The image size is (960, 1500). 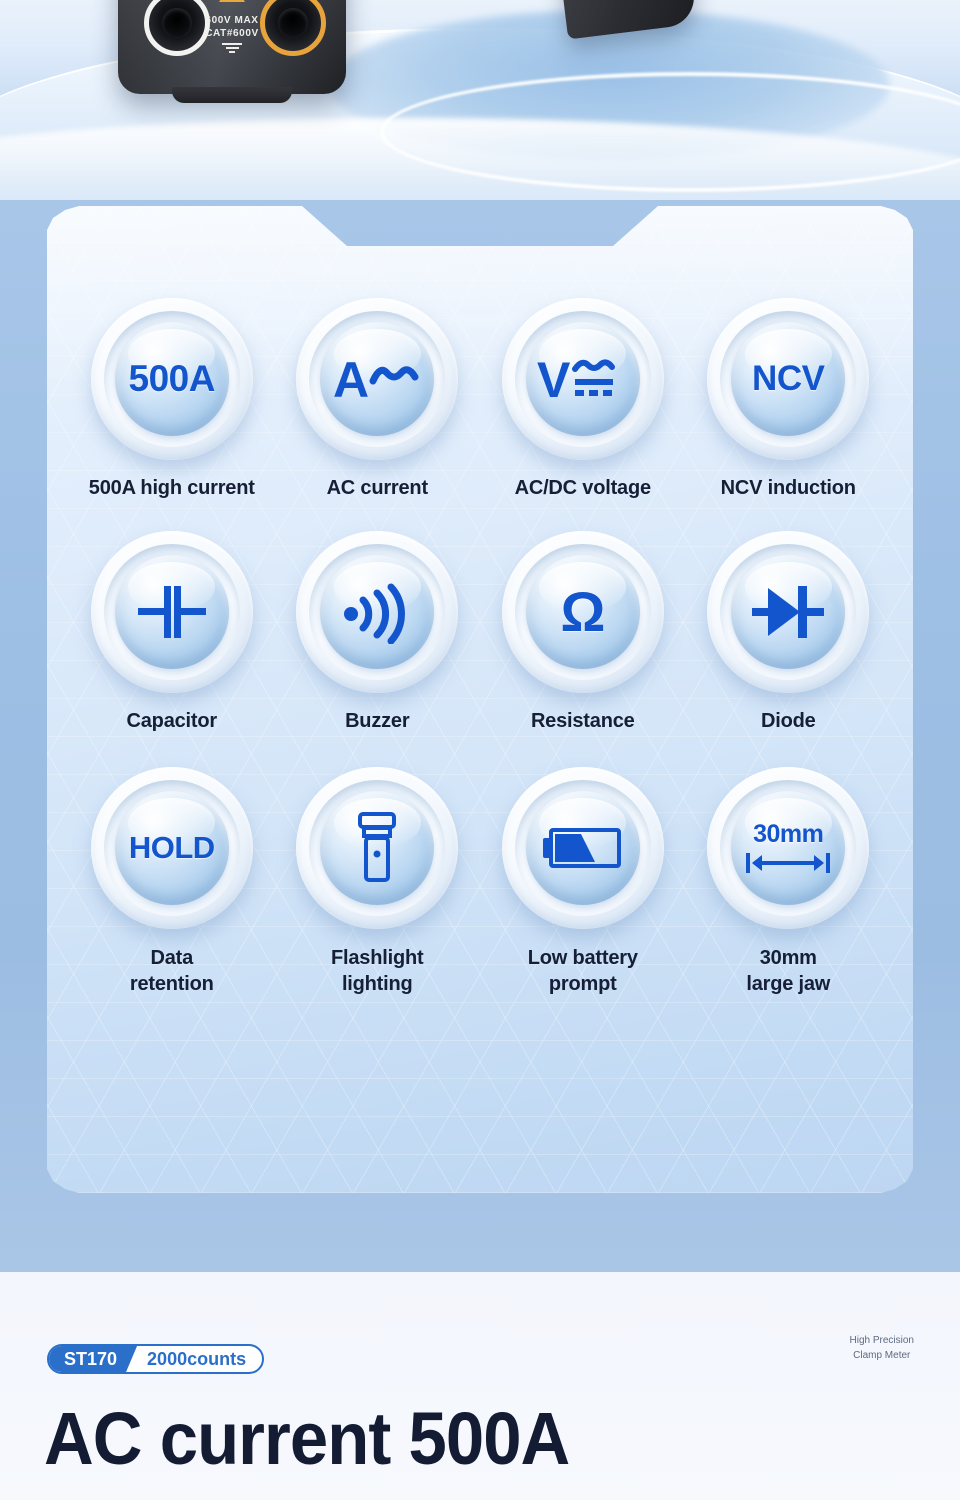 I want to click on ac-current-icon: A, so click(x=377, y=379).